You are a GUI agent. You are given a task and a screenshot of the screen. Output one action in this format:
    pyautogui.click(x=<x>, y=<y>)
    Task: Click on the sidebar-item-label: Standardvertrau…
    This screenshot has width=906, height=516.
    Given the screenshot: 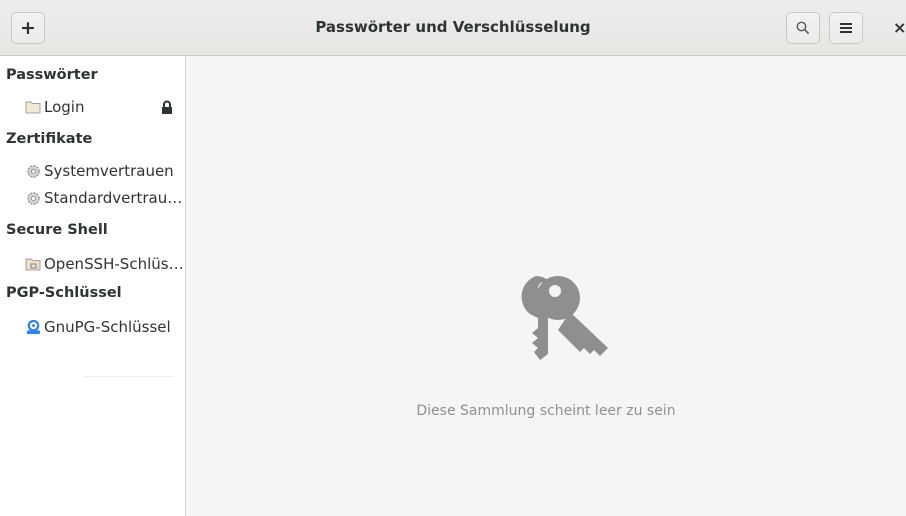 What is the action you would take?
    pyautogui.click(x=113, y=198)
    